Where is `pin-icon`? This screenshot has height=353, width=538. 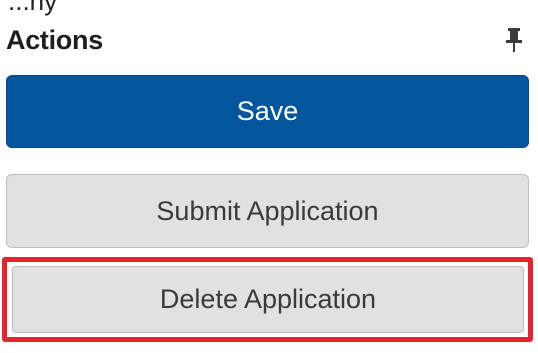 pin-icon is located at coordinates (514, 40).